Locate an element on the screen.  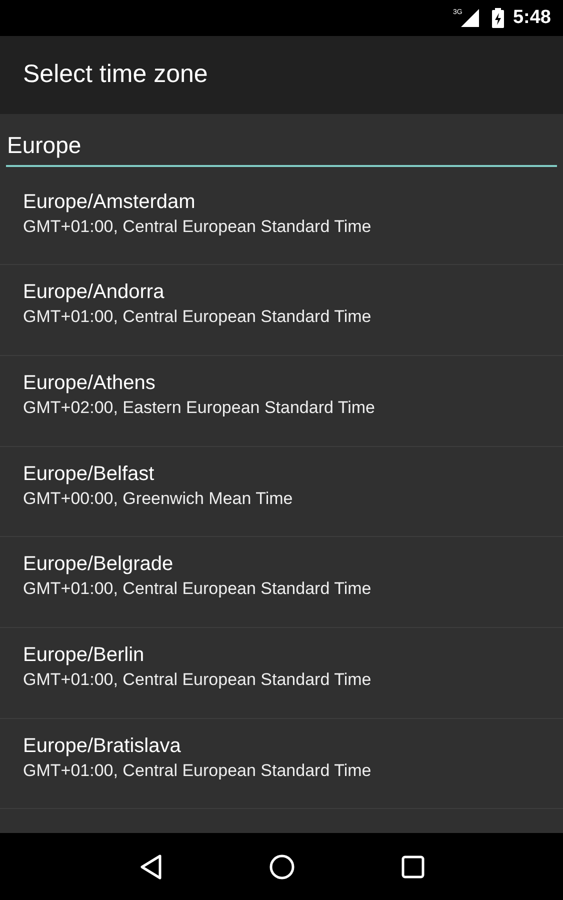
home-icon is located at coordinates (282, 867).